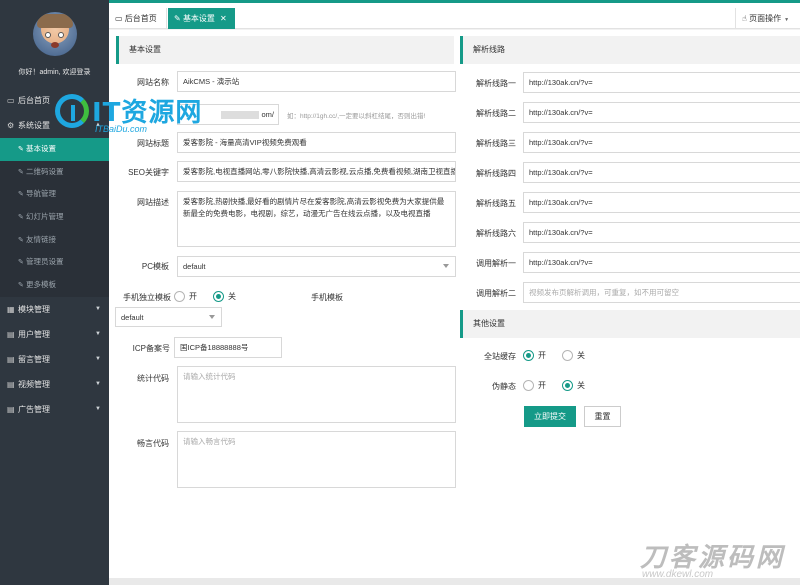 The height and width of the screenshot is (585, 800). Describe the element at coordinates (185, 297) in the screenshot. I see `mobile-template-on-radio: 开` at that location.